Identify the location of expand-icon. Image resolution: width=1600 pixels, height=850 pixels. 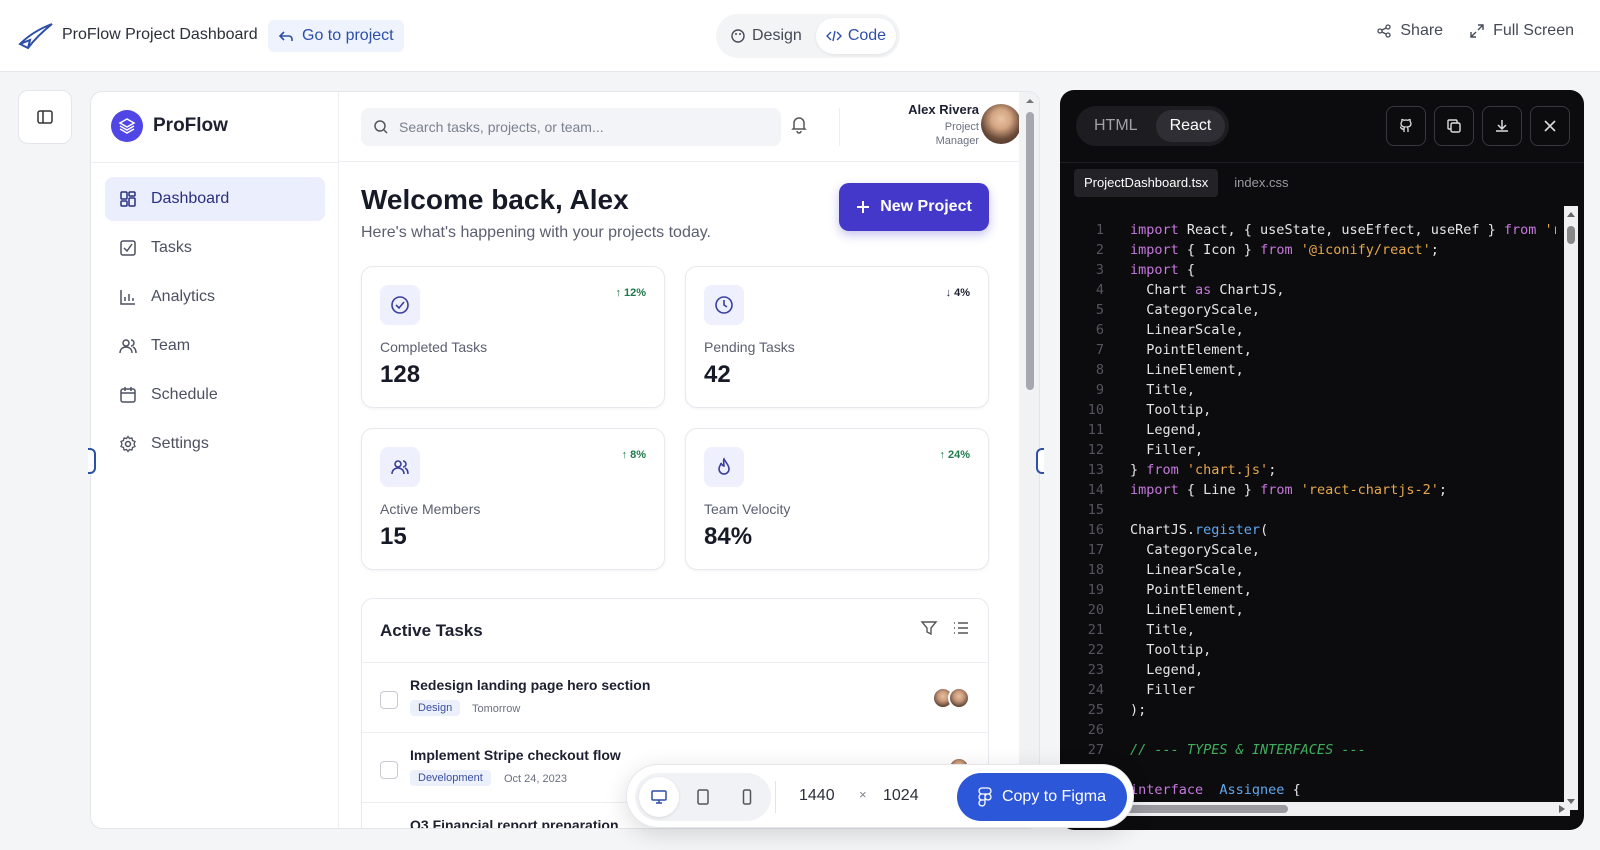
(1477, 31).